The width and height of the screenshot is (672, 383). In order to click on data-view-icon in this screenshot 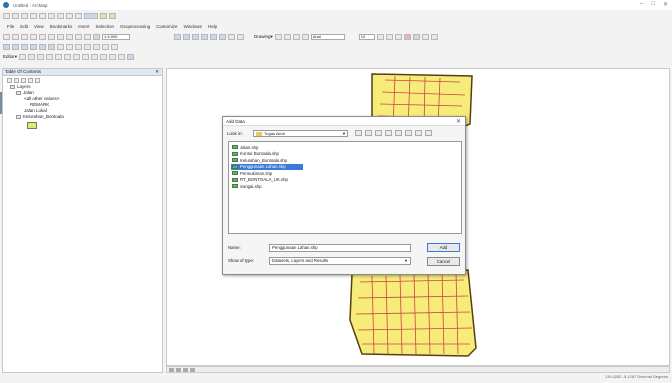, I will do `click(178, 369)`.